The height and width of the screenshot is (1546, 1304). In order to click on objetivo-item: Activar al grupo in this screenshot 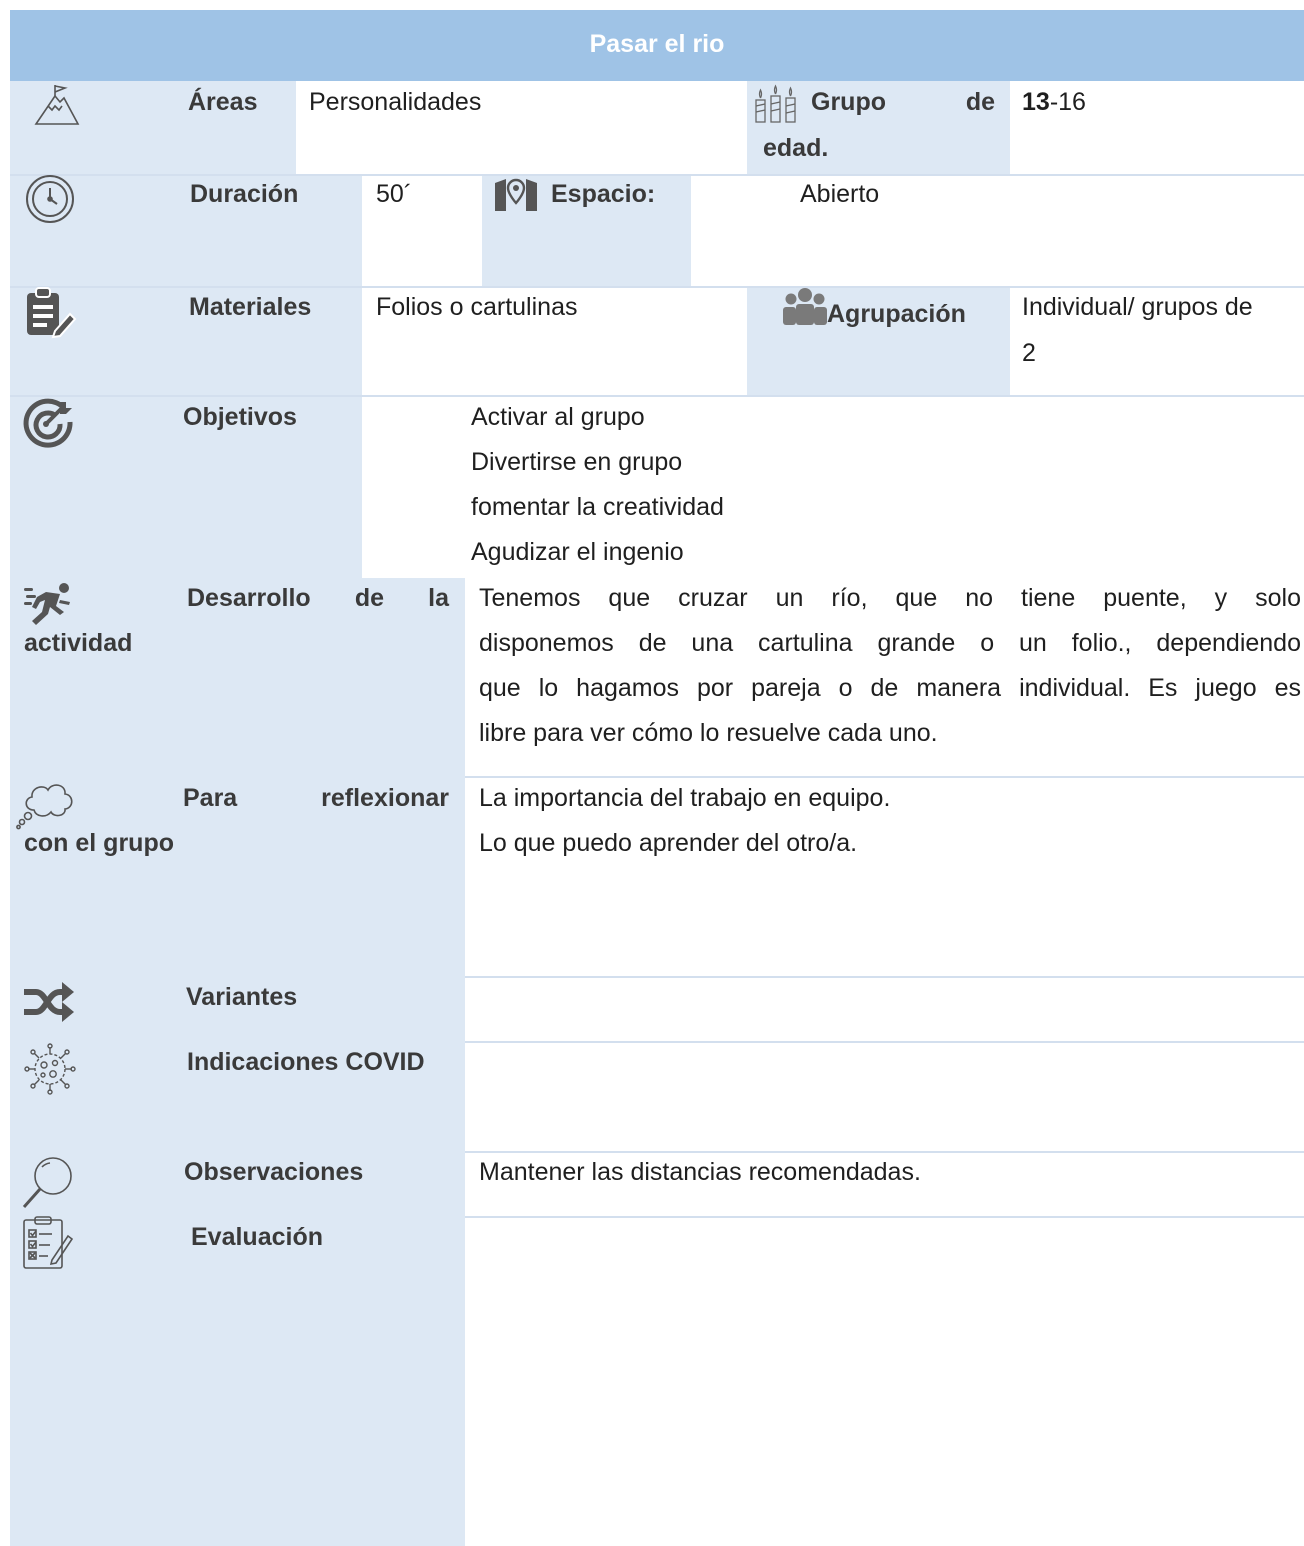, I will do `click(558, 417)`.